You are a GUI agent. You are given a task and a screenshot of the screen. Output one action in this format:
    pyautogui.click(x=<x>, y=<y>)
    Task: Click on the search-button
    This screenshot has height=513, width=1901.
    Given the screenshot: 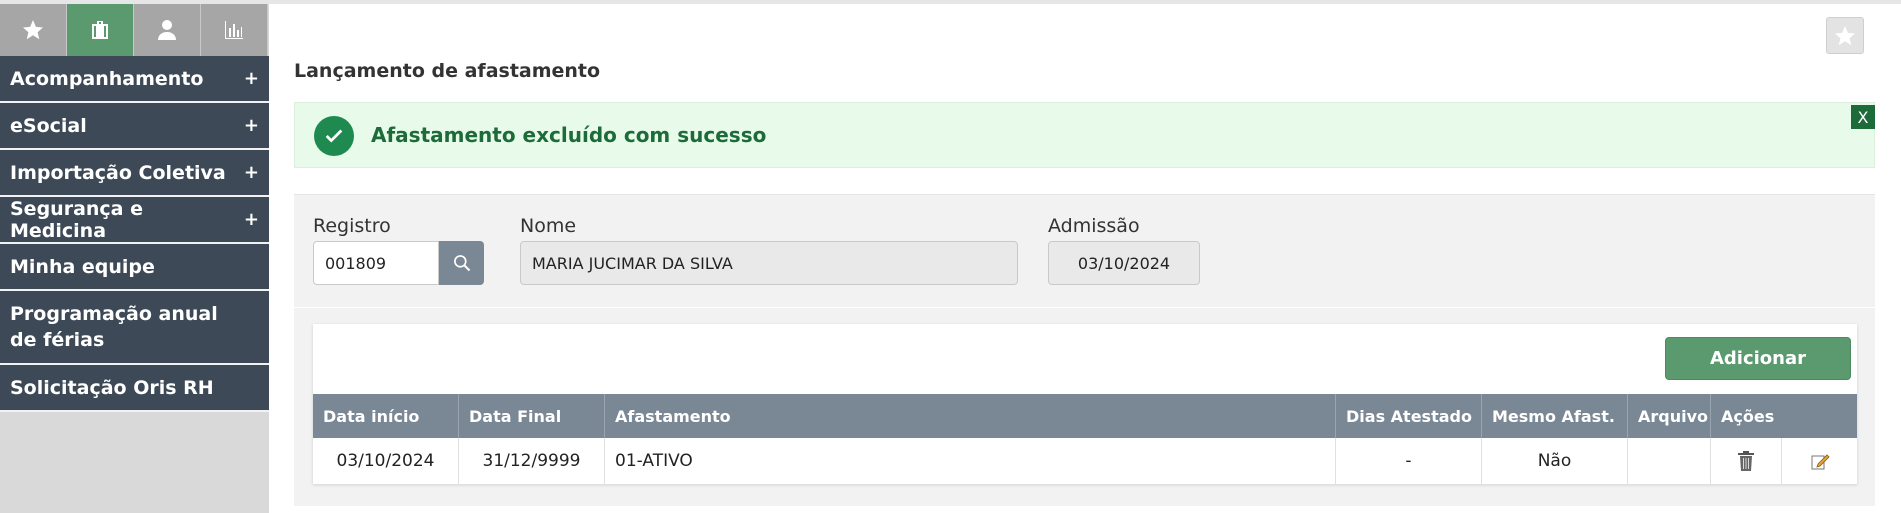 What is the action you would take?
    pyautogui.click(x=461, y=263)
    